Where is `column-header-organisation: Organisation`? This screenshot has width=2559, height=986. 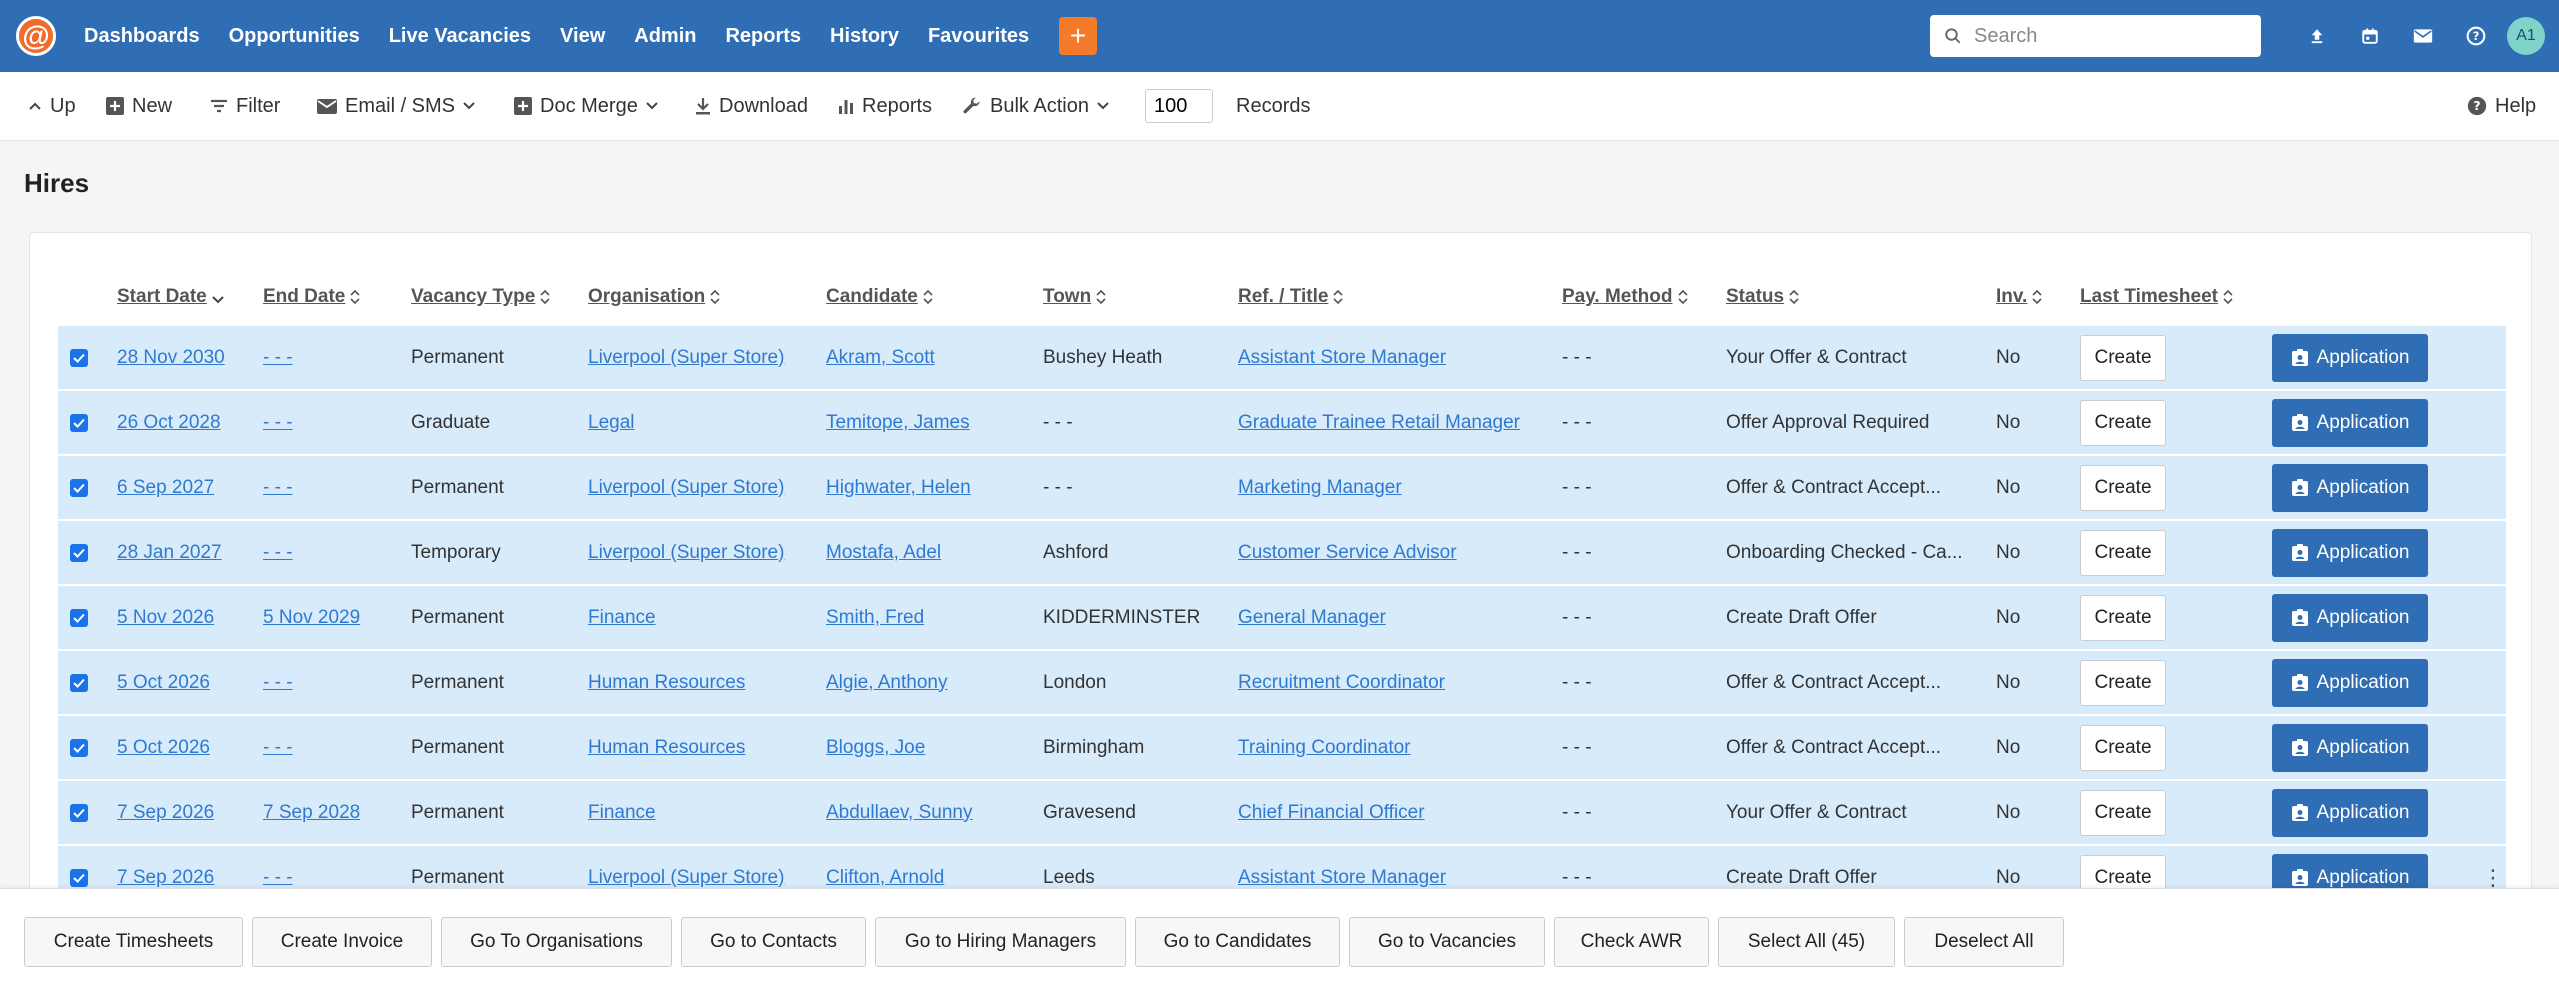 column-header-organisation: Organisation is located at coordinates (707, 297).